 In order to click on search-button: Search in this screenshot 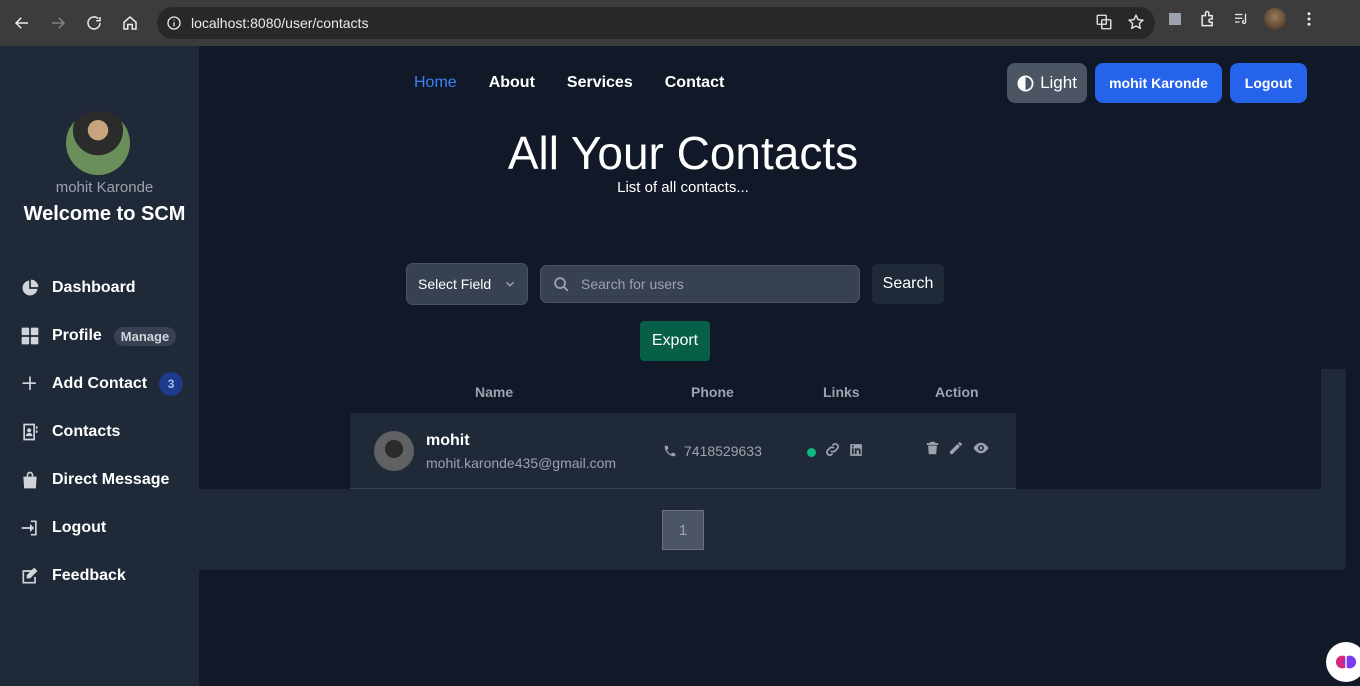, I will do `click(908, 284)`.